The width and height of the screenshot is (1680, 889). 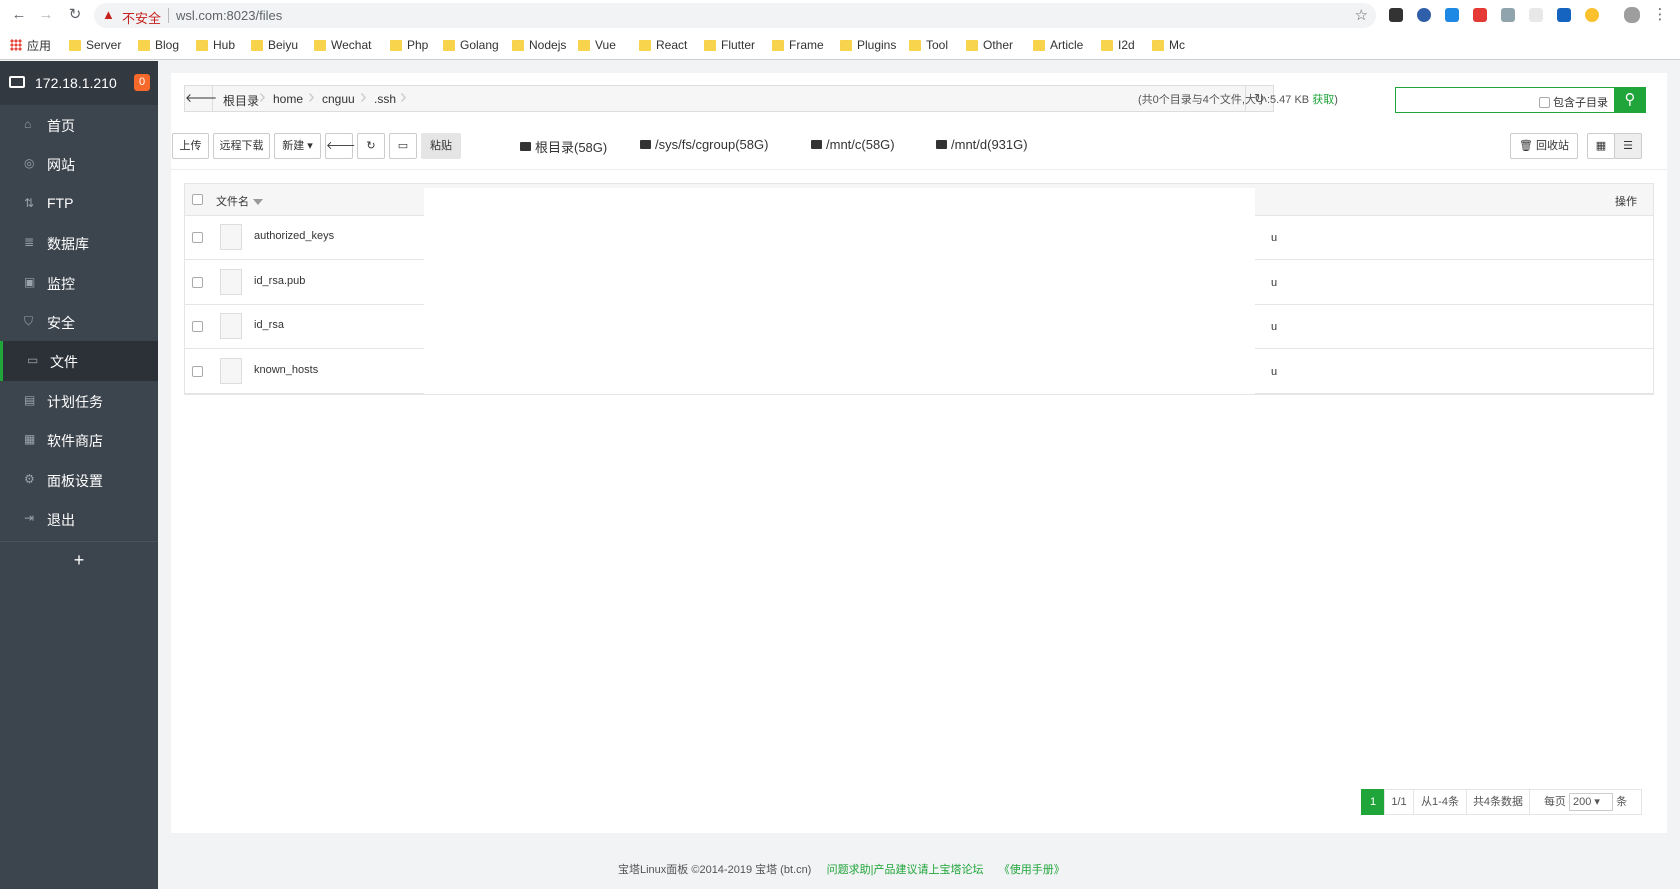 What do you see at coordinates (19, 15) in the screenshot?
I see `back-icon: ←` at bounding box center [19, 15].